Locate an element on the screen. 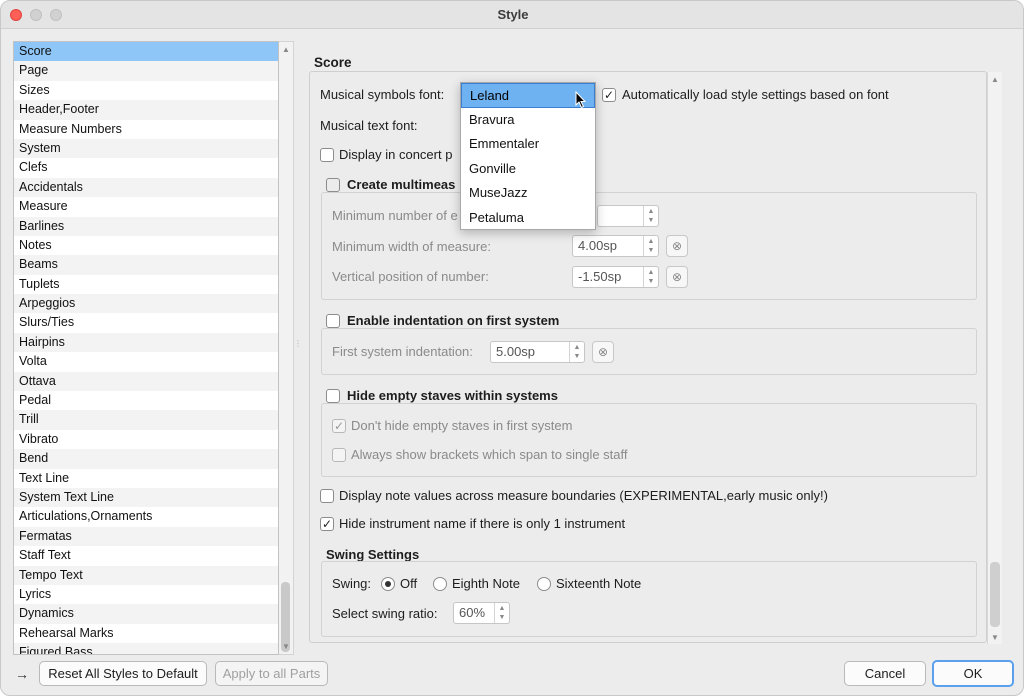 The height and width of the screenshot is (696, 1024). swing-sixteenth-radio is located at coordinates (544, 584).